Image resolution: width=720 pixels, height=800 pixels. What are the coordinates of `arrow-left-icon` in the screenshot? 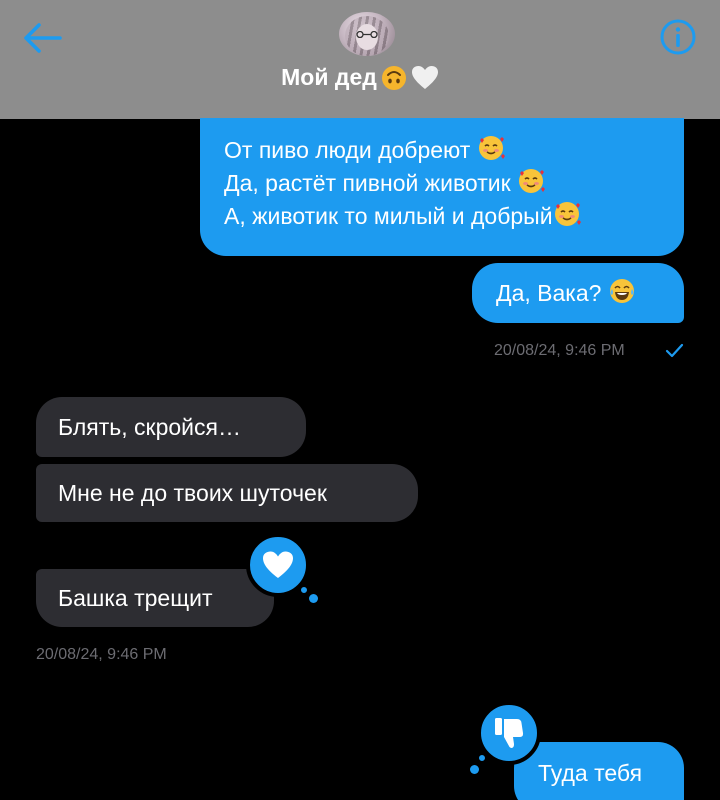 It's located at (43, 38).